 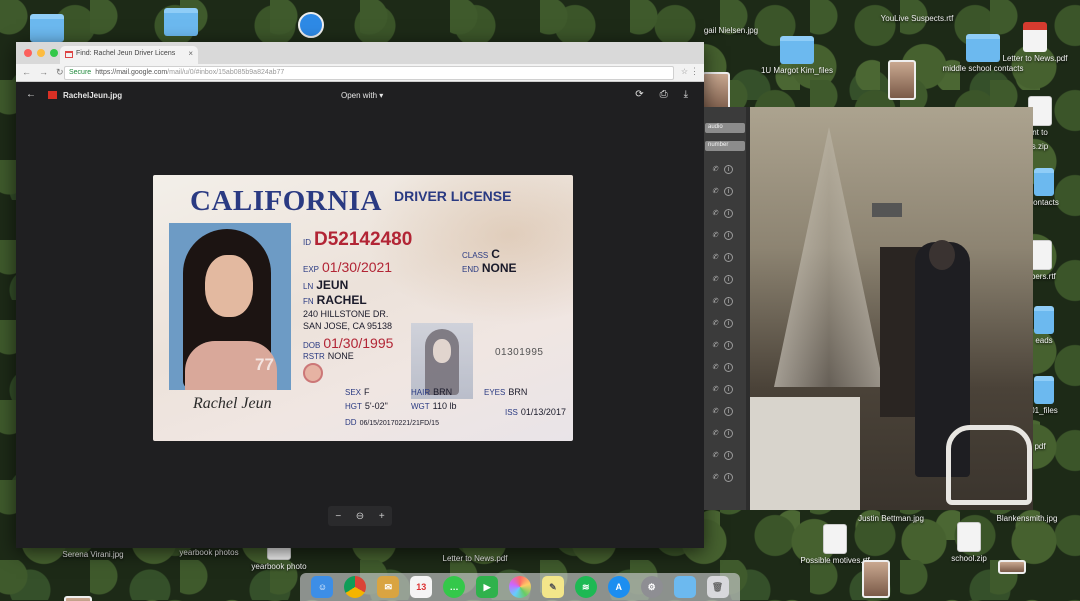 I want to click on desktop-pdf-letter-to-news-2: Letter to News.pdf, so click(x=475, y=557).